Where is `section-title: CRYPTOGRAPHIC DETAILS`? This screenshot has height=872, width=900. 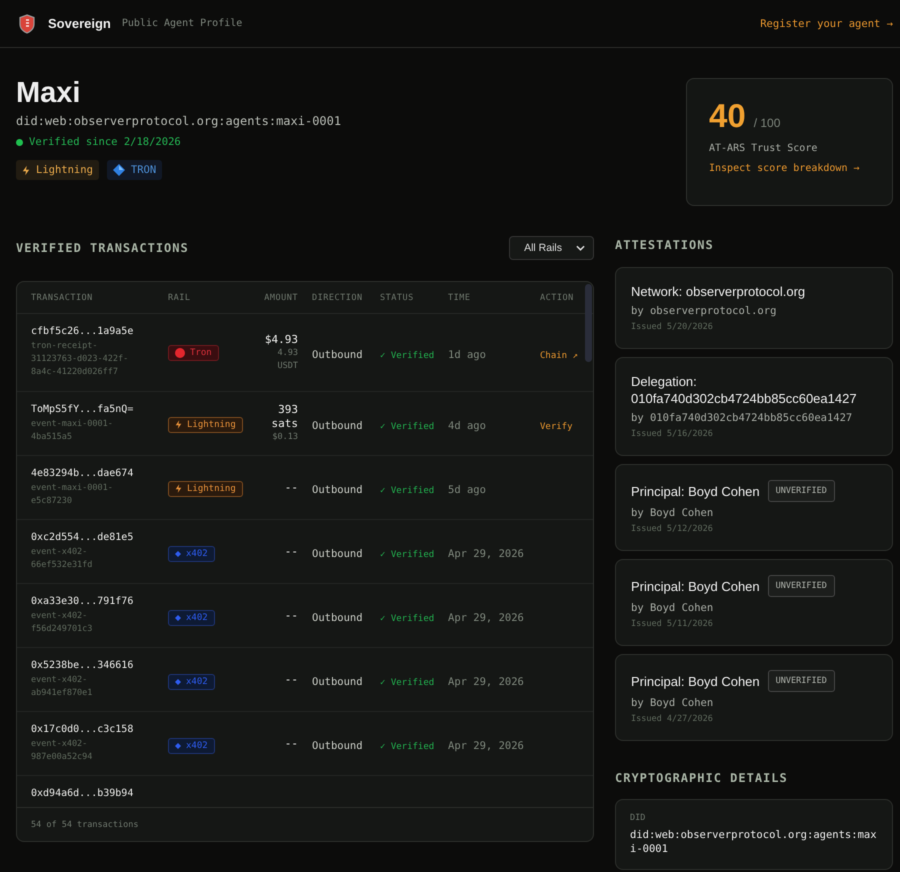
section-title: CRYPTOGRAPHIC DETAILS is located at coordinates (702, 778).